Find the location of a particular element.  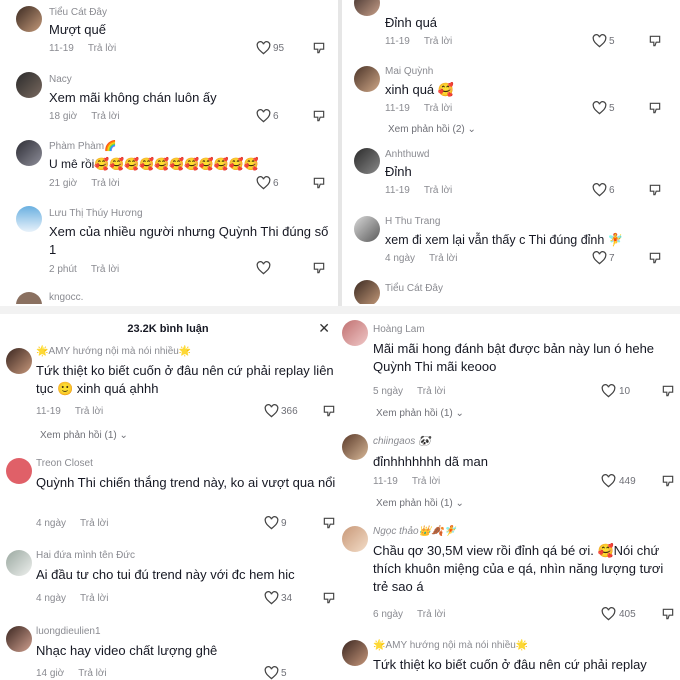

comment-author: luongdieulien1 is located at coordinates (68, 631).